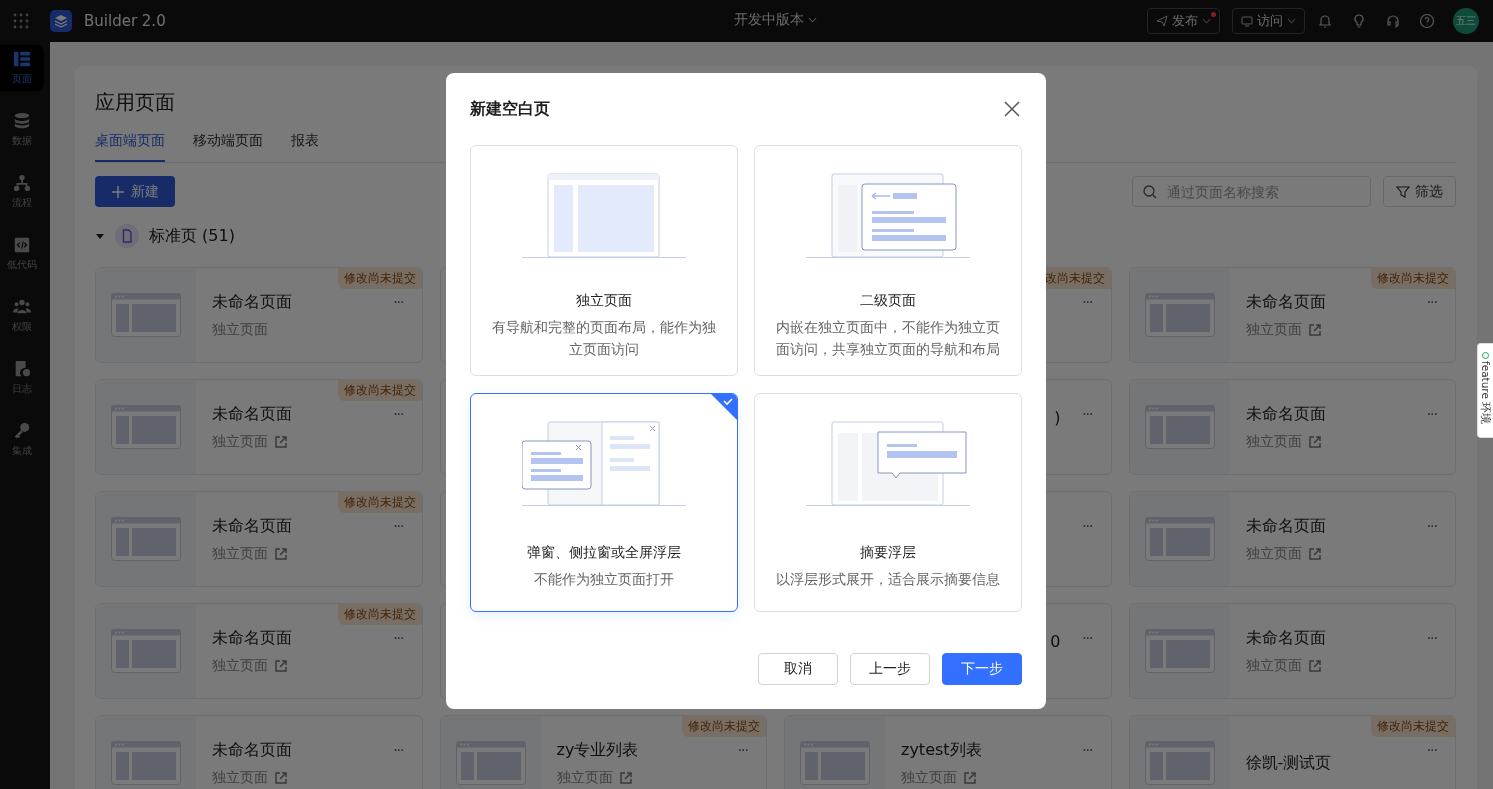 This screenshot has width=1493, height=789. I want to click on search-icon, so click(1150, 192).